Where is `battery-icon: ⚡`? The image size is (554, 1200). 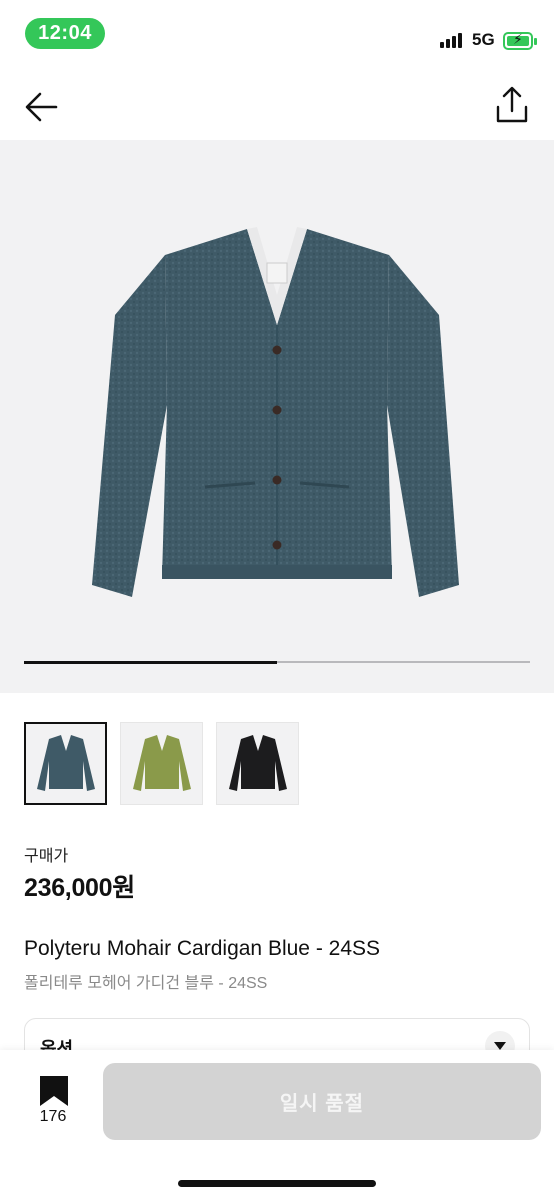 battery-icon: ⚡ is located at coordinates (520, 40).